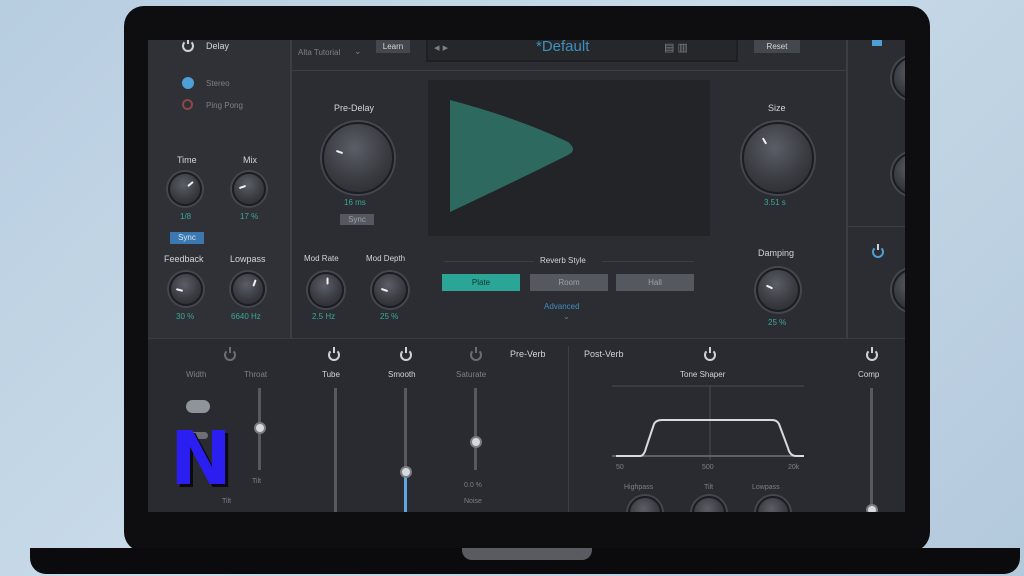 This screenshot has height=576, width=1024. Describe the element at coordinates (639, 487) in the screenshot. I see `highpass-label: Highpass` at that location.